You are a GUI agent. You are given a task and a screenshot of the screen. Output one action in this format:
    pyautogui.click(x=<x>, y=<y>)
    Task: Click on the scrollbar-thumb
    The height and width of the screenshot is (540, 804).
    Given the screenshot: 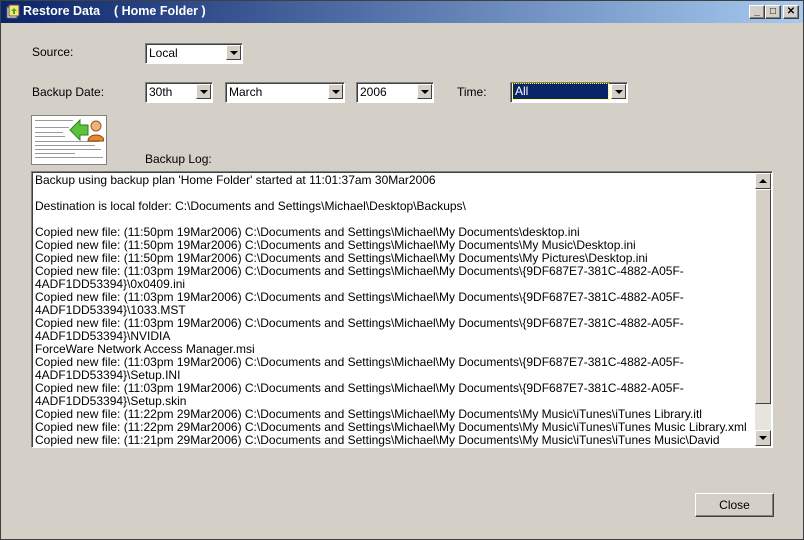 What is the action you would take?
    pyautogui.click(x=763, y=296)
    